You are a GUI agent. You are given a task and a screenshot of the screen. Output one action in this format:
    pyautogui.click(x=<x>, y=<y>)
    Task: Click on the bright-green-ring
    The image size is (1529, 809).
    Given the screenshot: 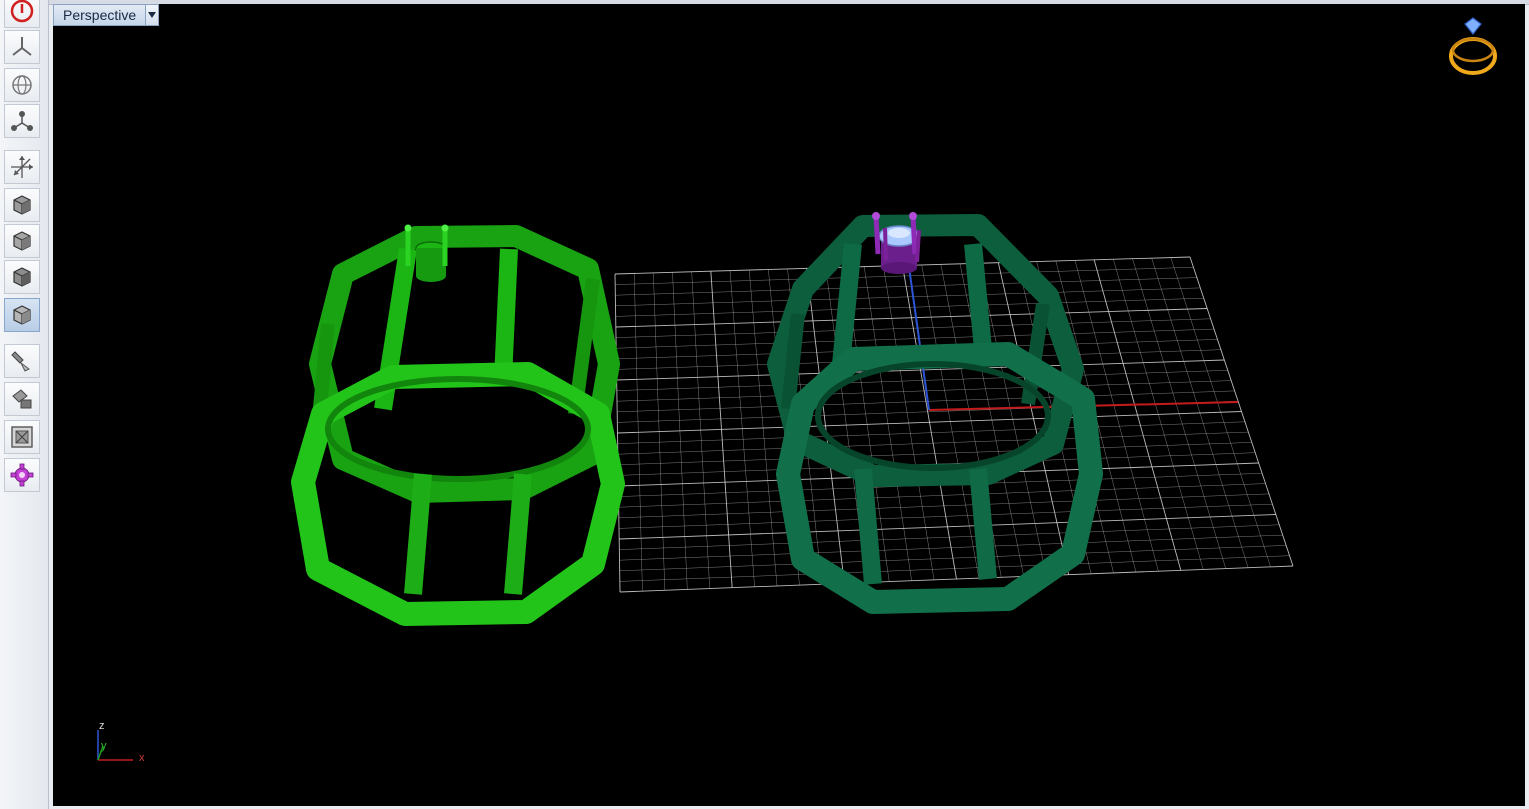 What is the action you would take?
    pyautogui.click(x=458, y=425)
    